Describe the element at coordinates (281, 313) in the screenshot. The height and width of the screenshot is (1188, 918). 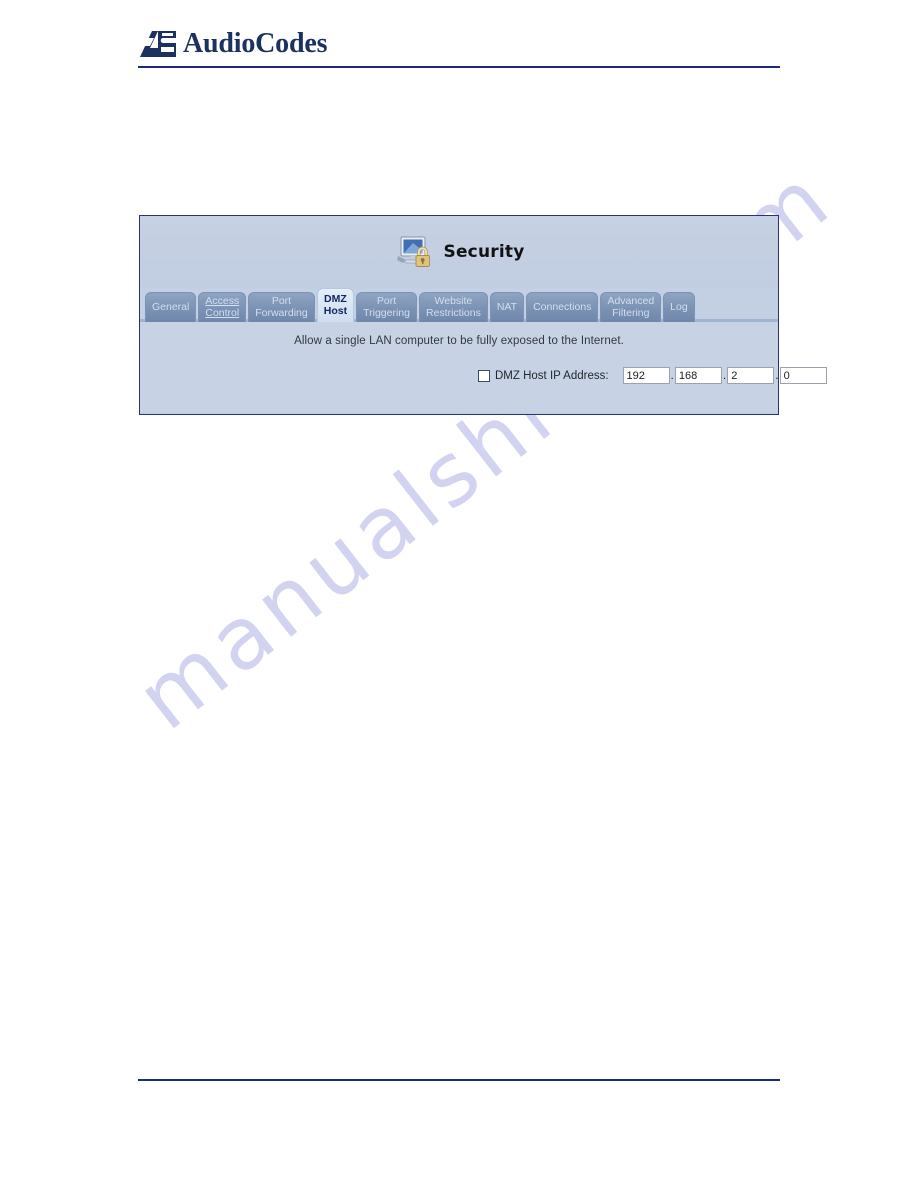
I see `tab-label-line: Forwarding` at that location.